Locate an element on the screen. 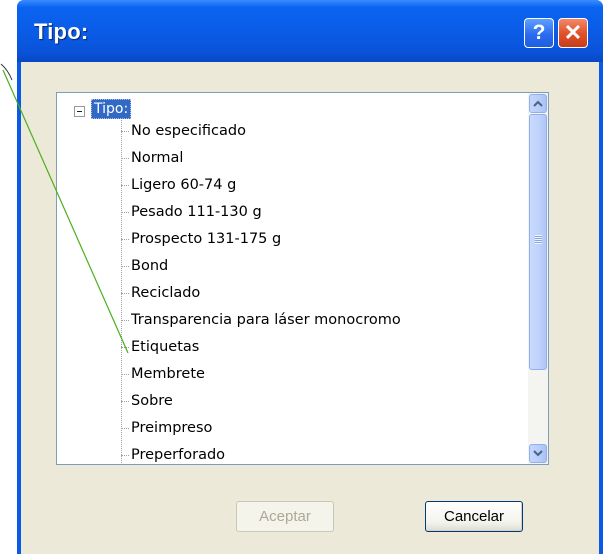 Image resolution: width=603 pixels, height=554 pixels. tree-item-label: Reciclado is located at coordinates (166, 293).